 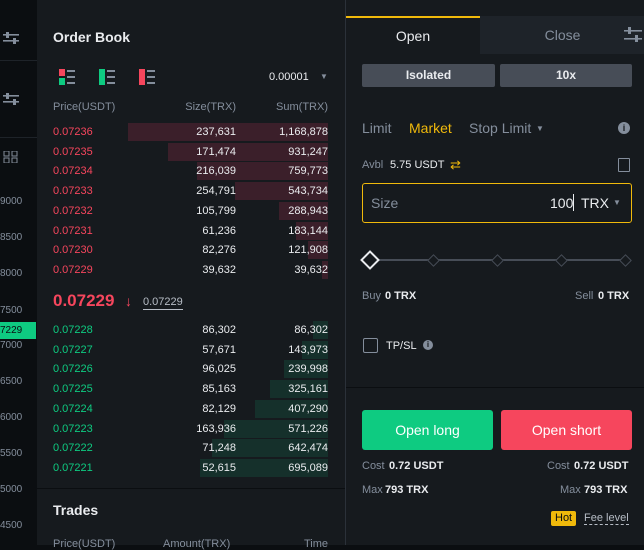 What do you see at coordinates (191, 468) in the screenshot?
I see `bid-row: 0.07221 52,615 695,089` at bounding box center [191, 468].